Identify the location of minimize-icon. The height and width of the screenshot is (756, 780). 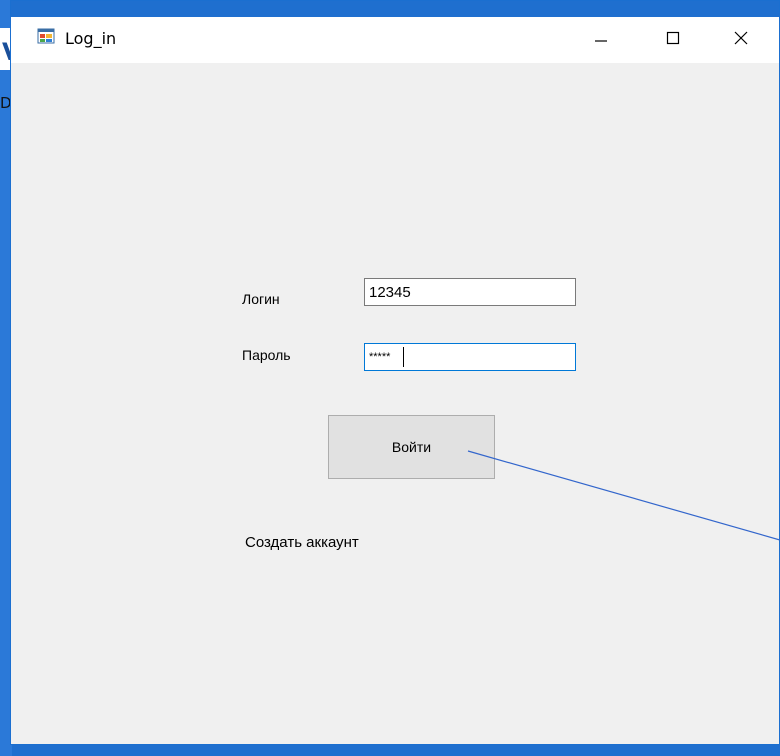
(601, 41).